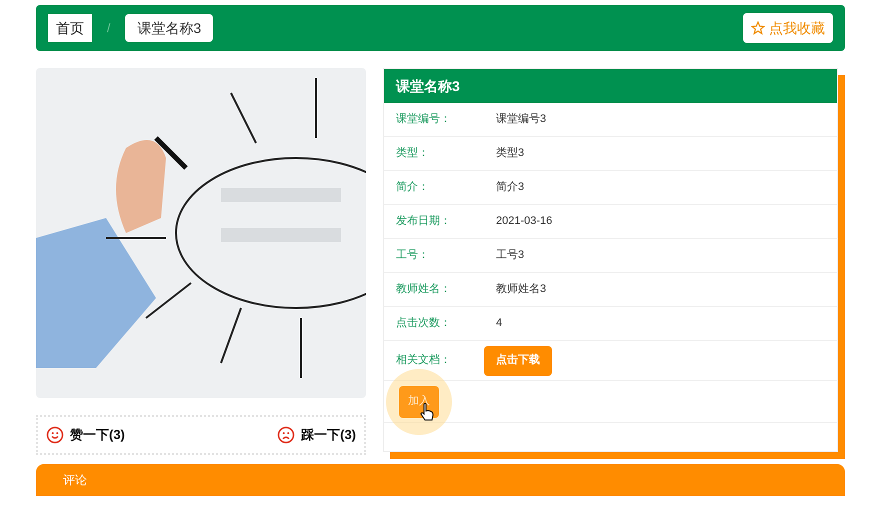  I want to click on field-value: 类型3, so click(510, 154).